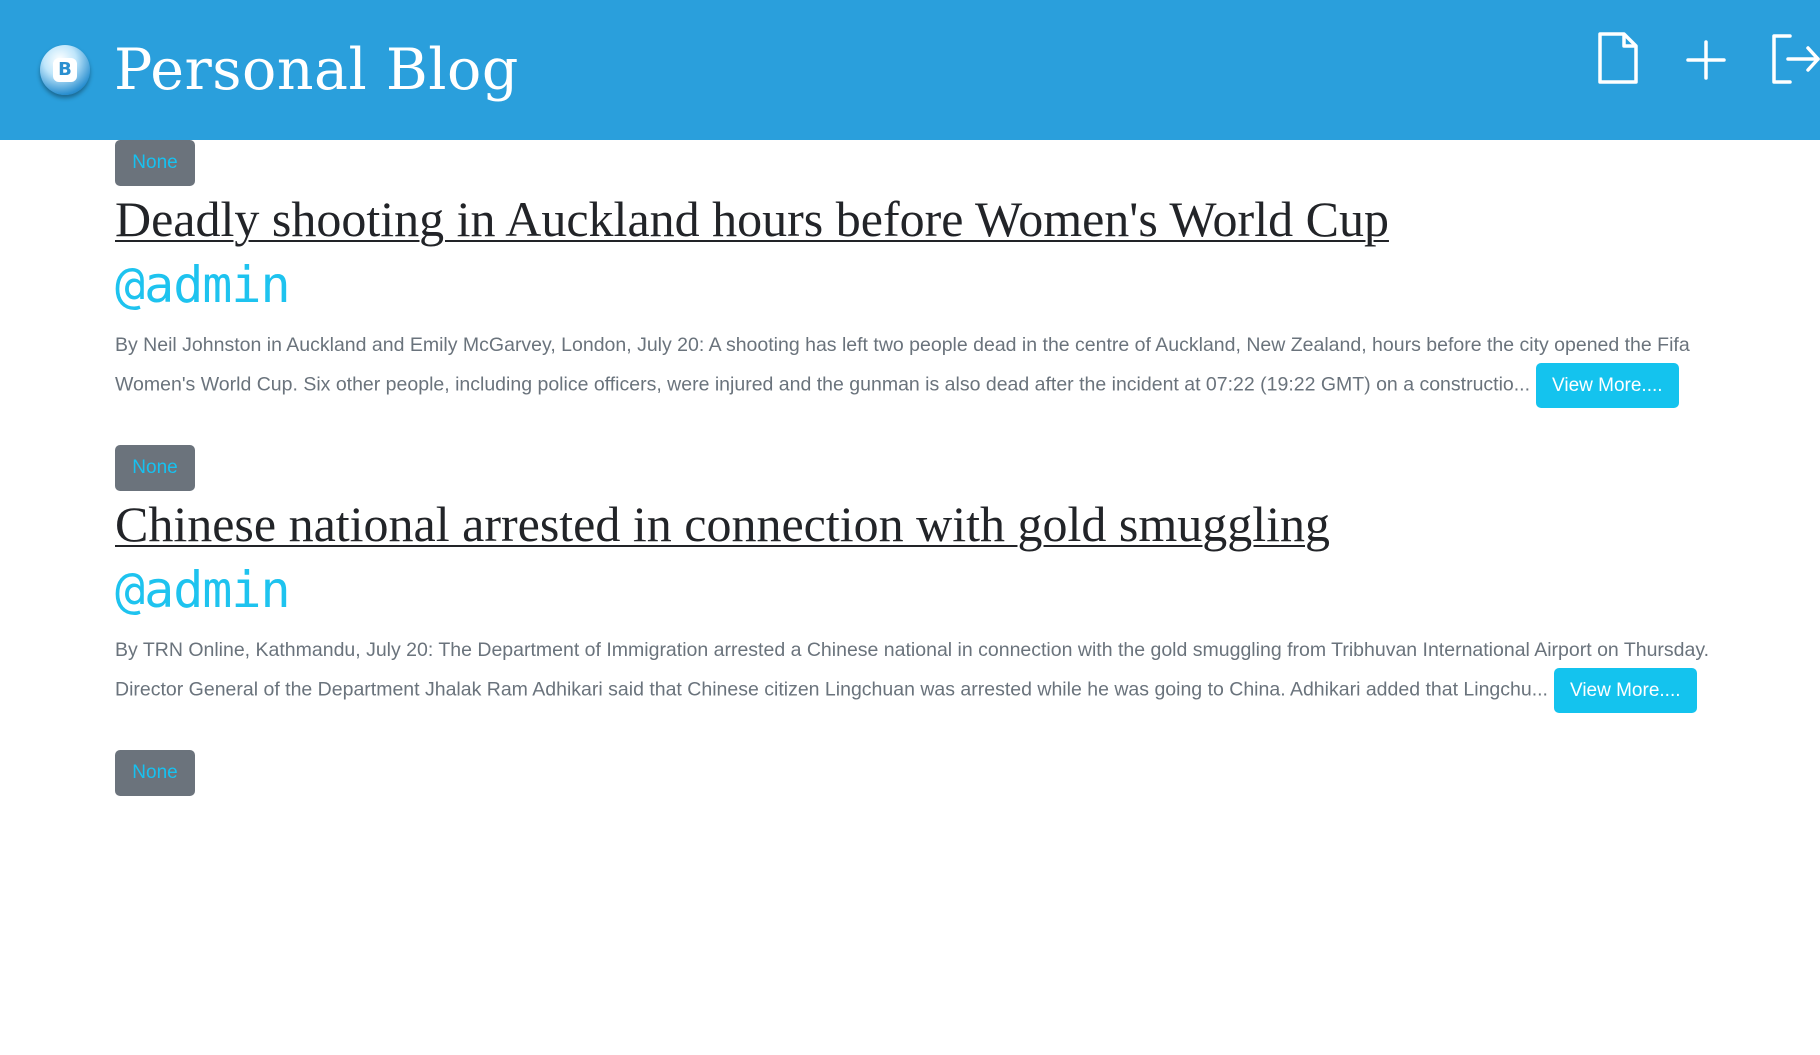 This screenshot has height=1055, width=1820. I want to click on blogger-logo-icon: B, so click(65, 70).